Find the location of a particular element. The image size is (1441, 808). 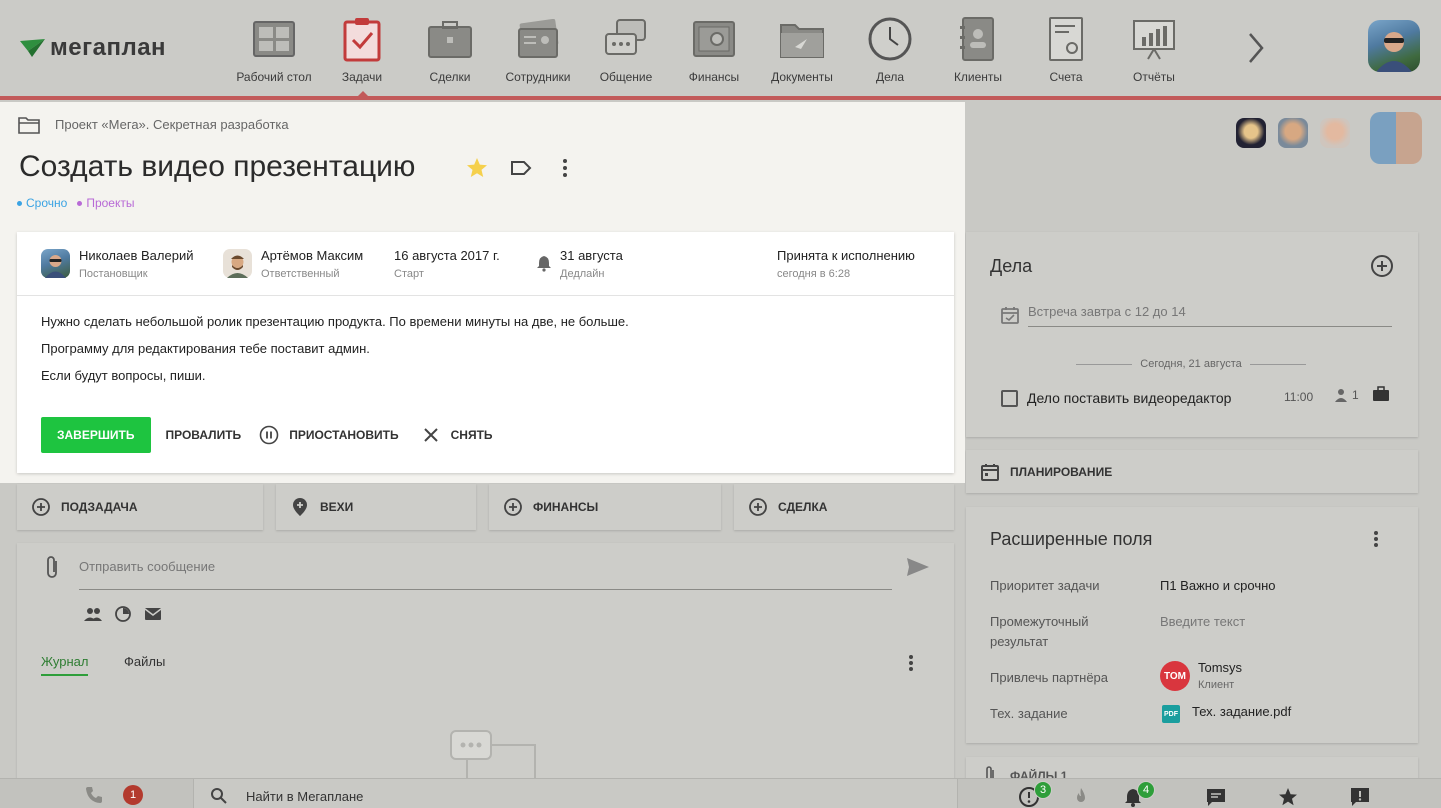

affair-participants: 1 is located at coordinates (1346, 395).